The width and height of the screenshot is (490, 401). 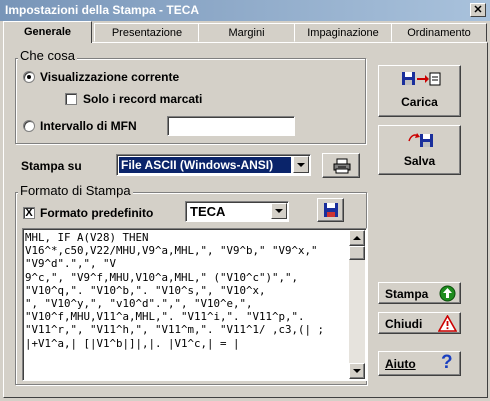 I want to click on close-button: ✕, so click(x=478, y=10).